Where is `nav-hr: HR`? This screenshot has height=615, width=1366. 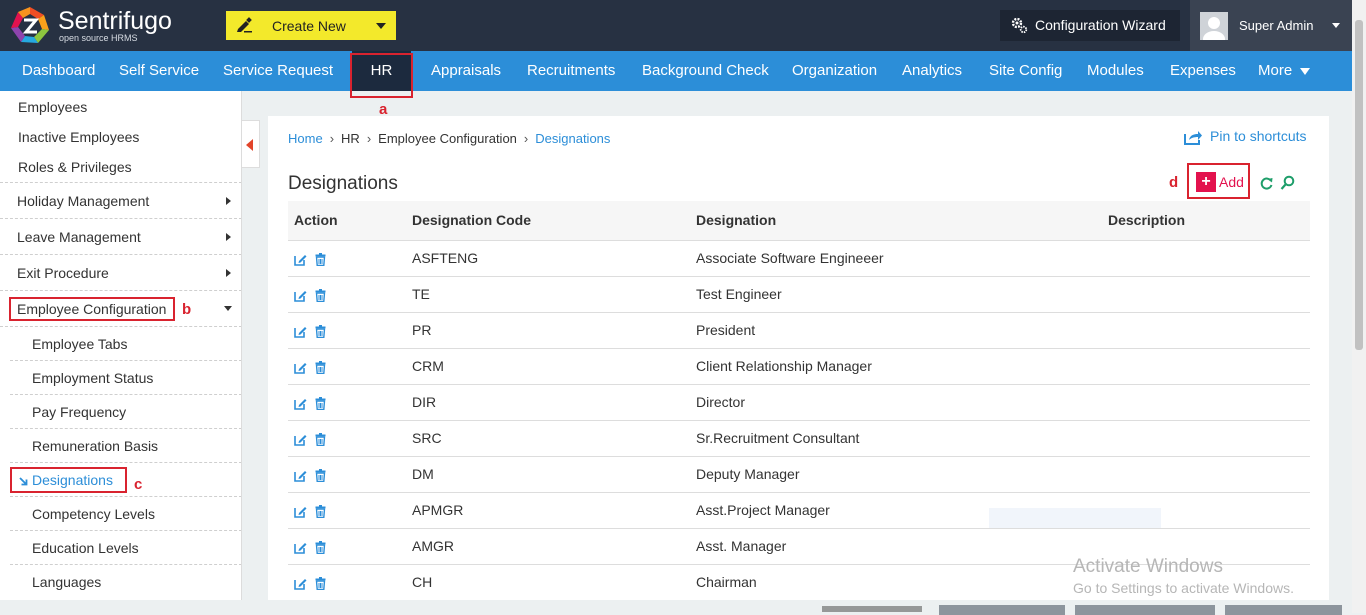
nav-hr: HR is located at coordinates (381, 71).